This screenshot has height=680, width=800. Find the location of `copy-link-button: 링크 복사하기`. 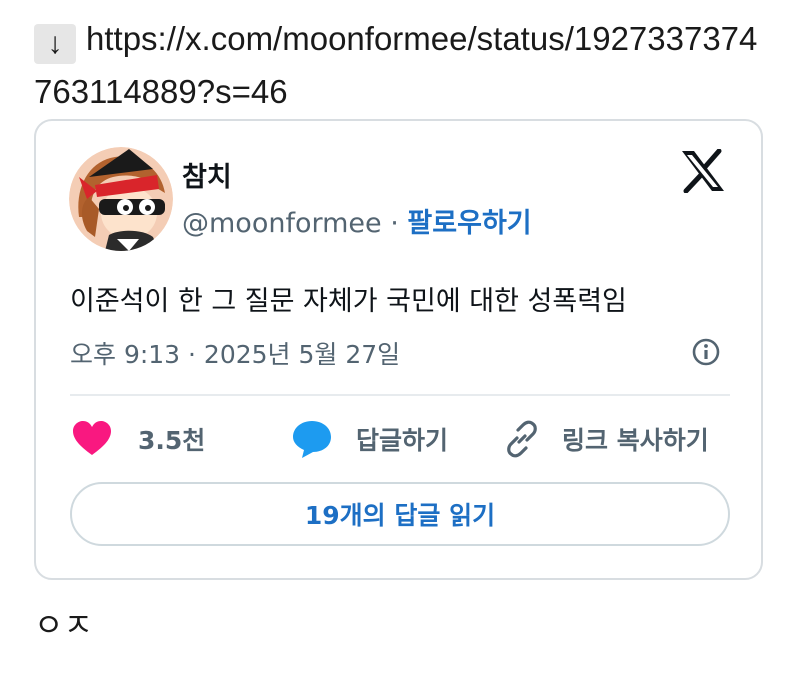

copy-link-button: 링크 복사하기 is located at coordinates (605, 439).